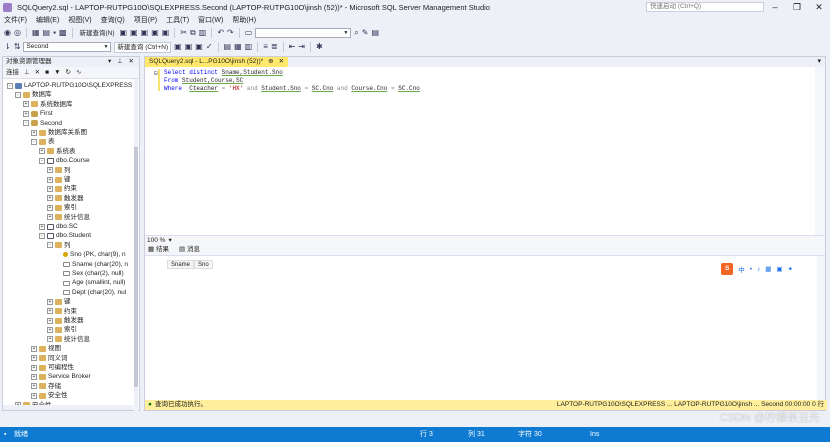  What do you see at coordinates (12, 73) in the screenshot?
I see `connect-button: 连接` at bounding box center [12, 73].